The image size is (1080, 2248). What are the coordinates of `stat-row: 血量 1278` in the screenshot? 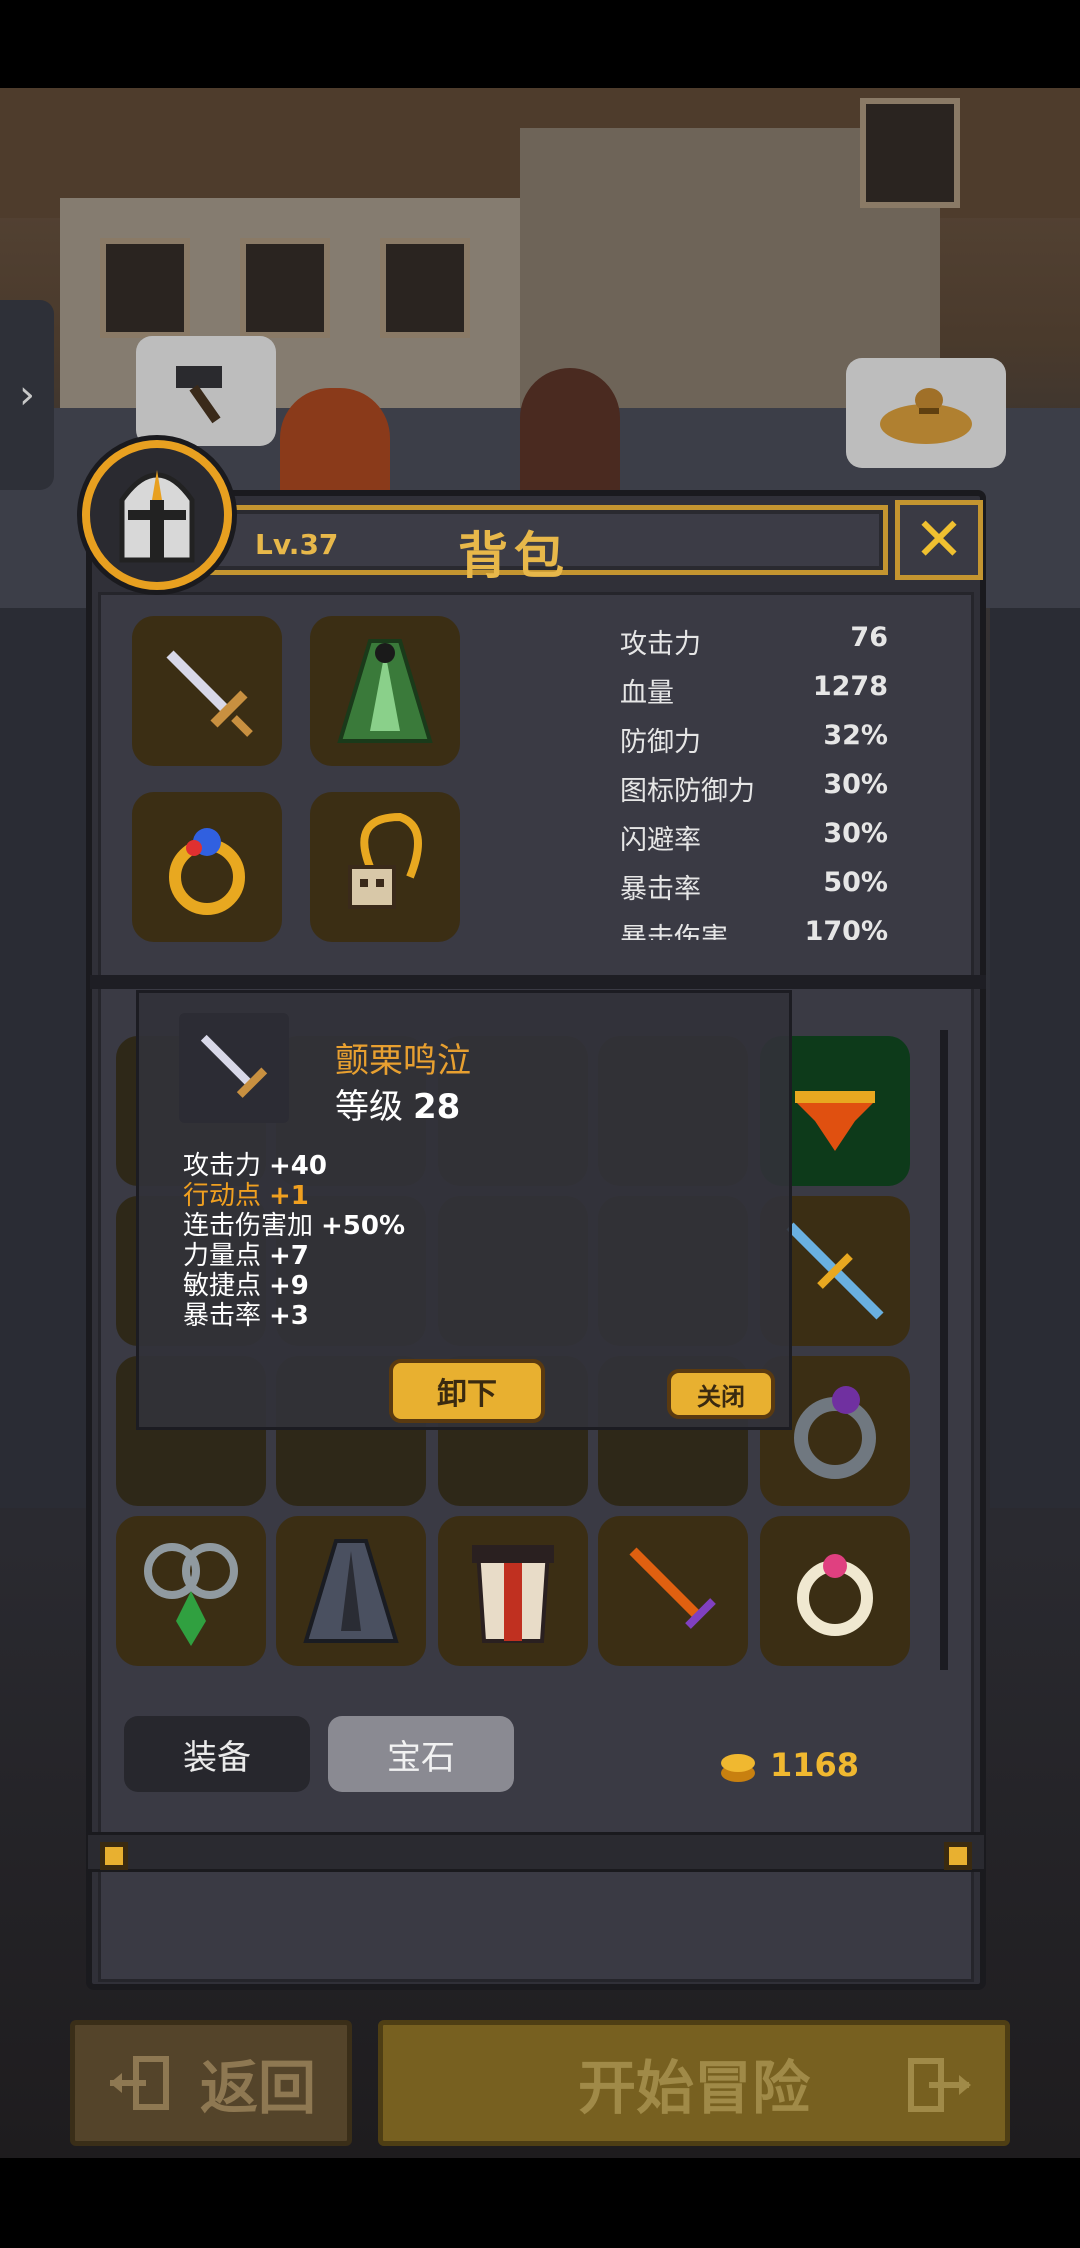 It's located at (754, 690).